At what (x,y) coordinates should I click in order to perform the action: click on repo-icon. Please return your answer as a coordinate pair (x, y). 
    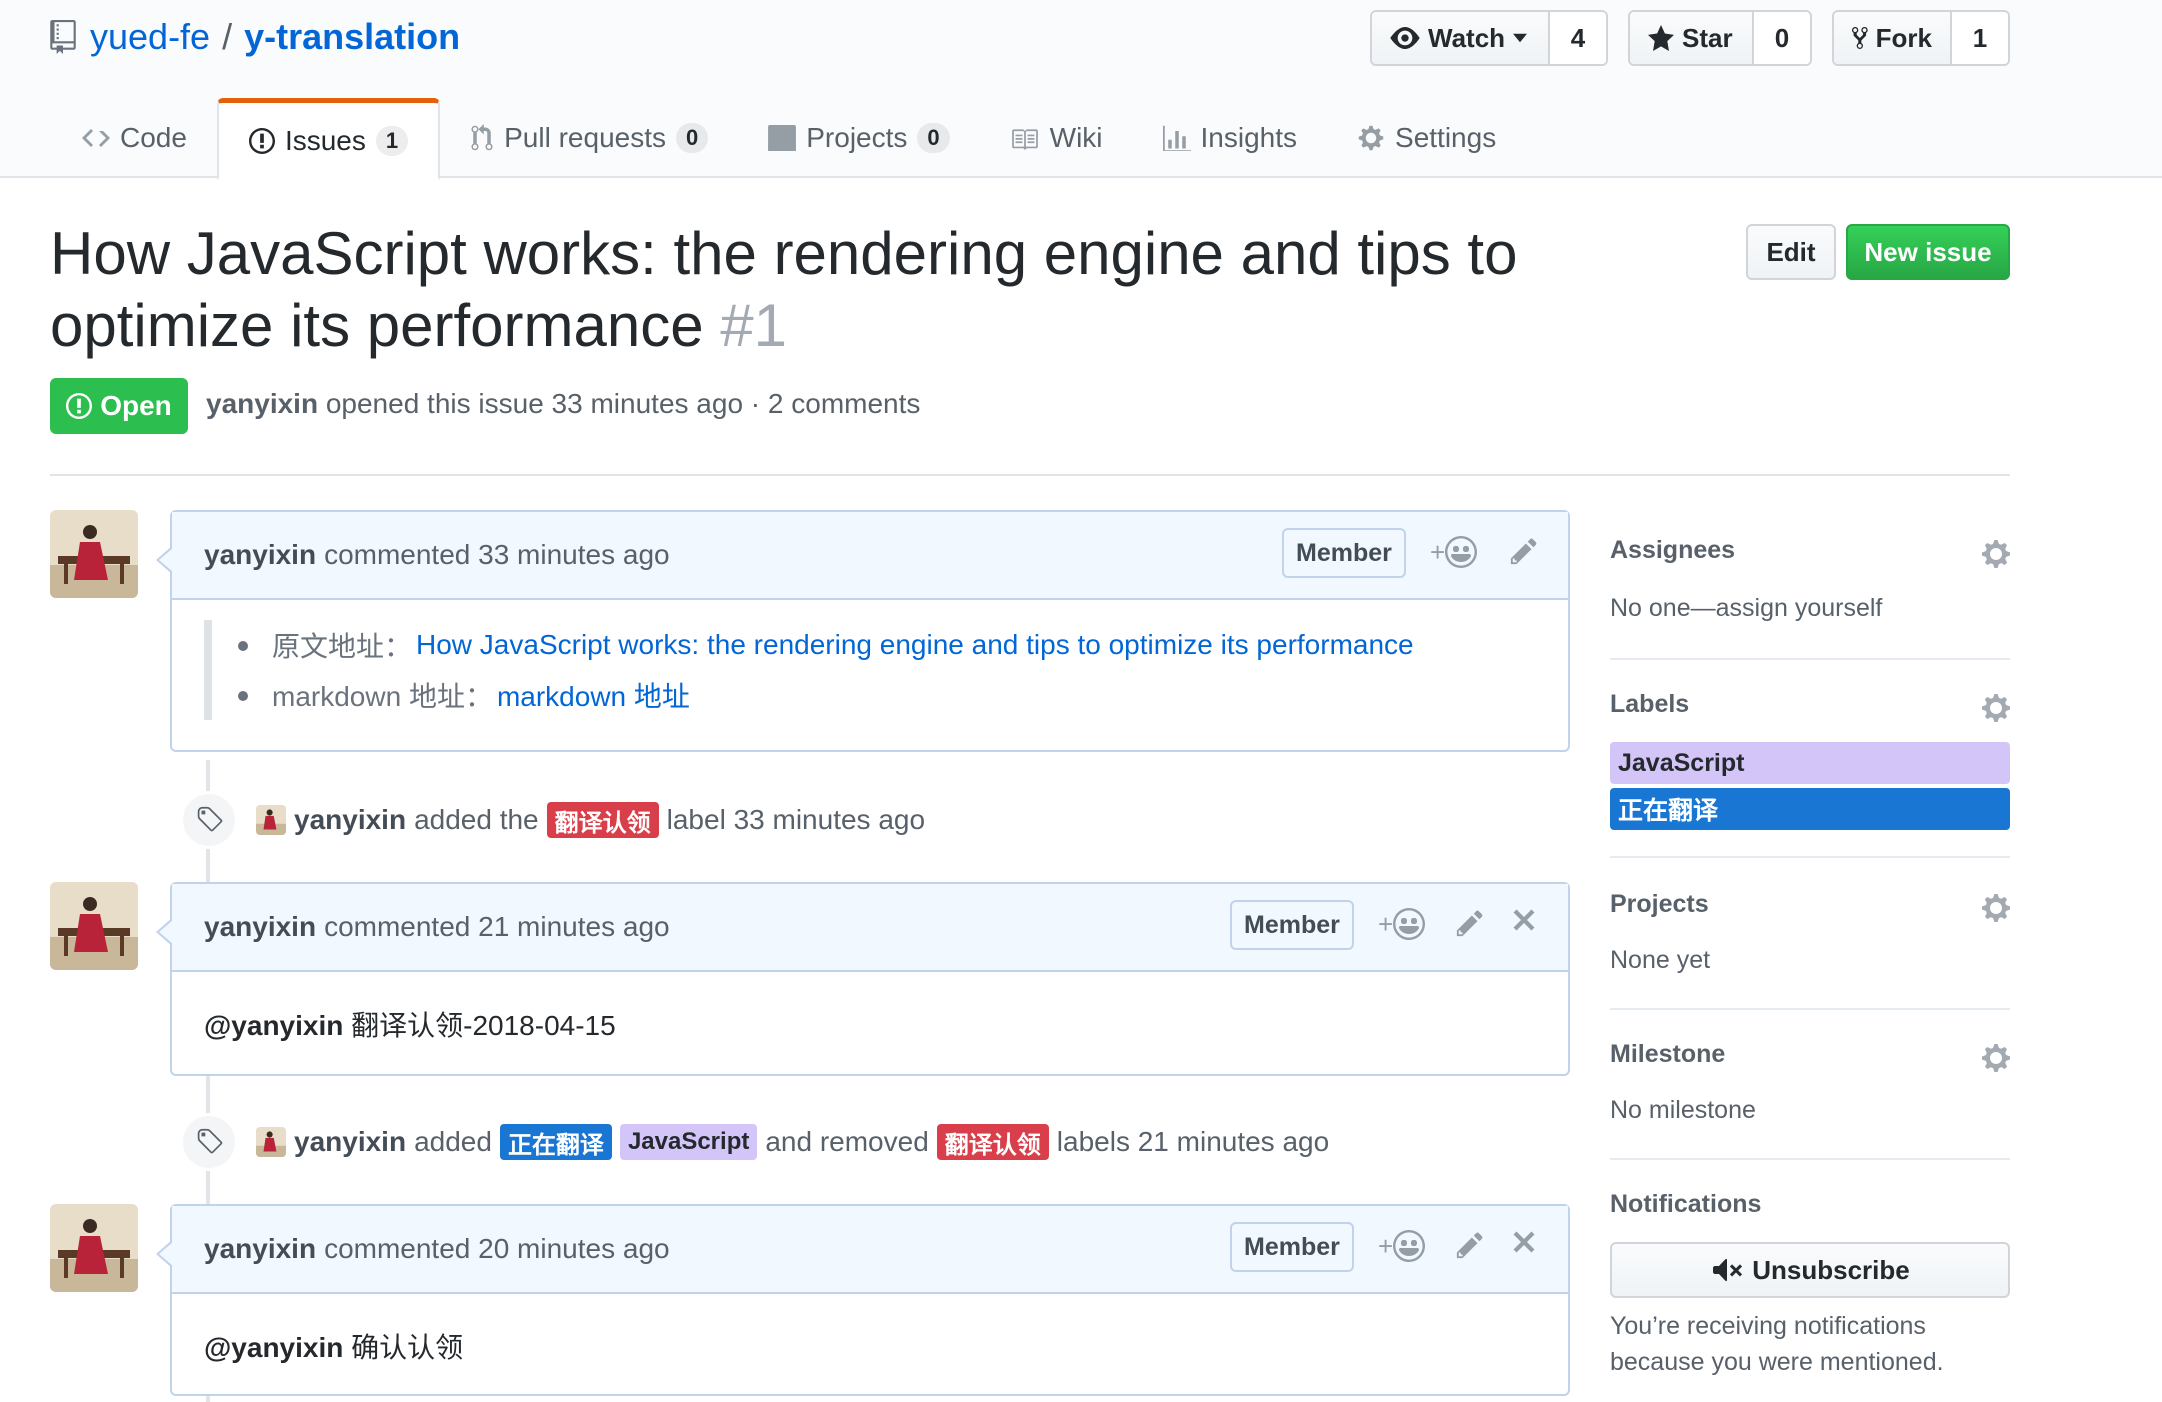
    Looking at the image, I should click on (63, 37).